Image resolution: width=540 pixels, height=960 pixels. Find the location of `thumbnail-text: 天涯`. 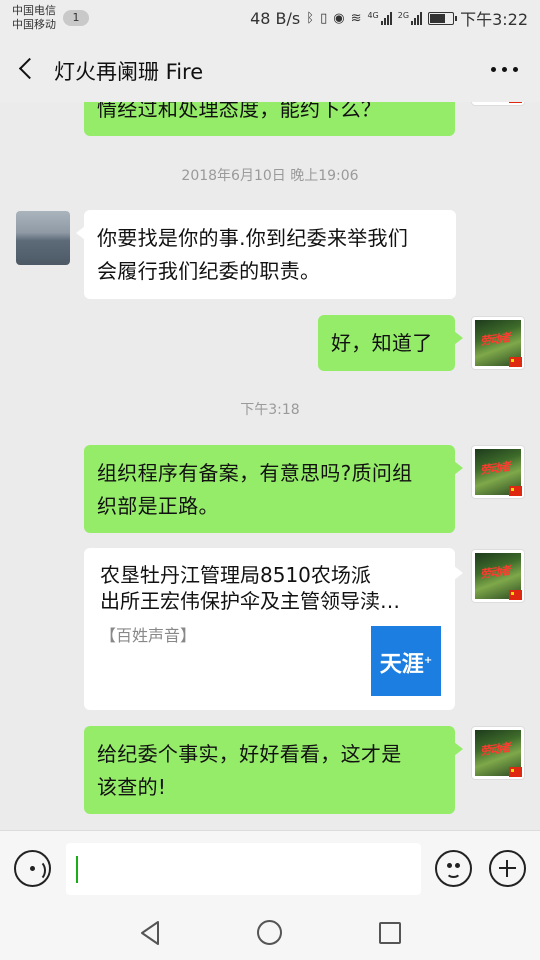

thumbnail-text: 天涯 is located at coordinates (401, 665).